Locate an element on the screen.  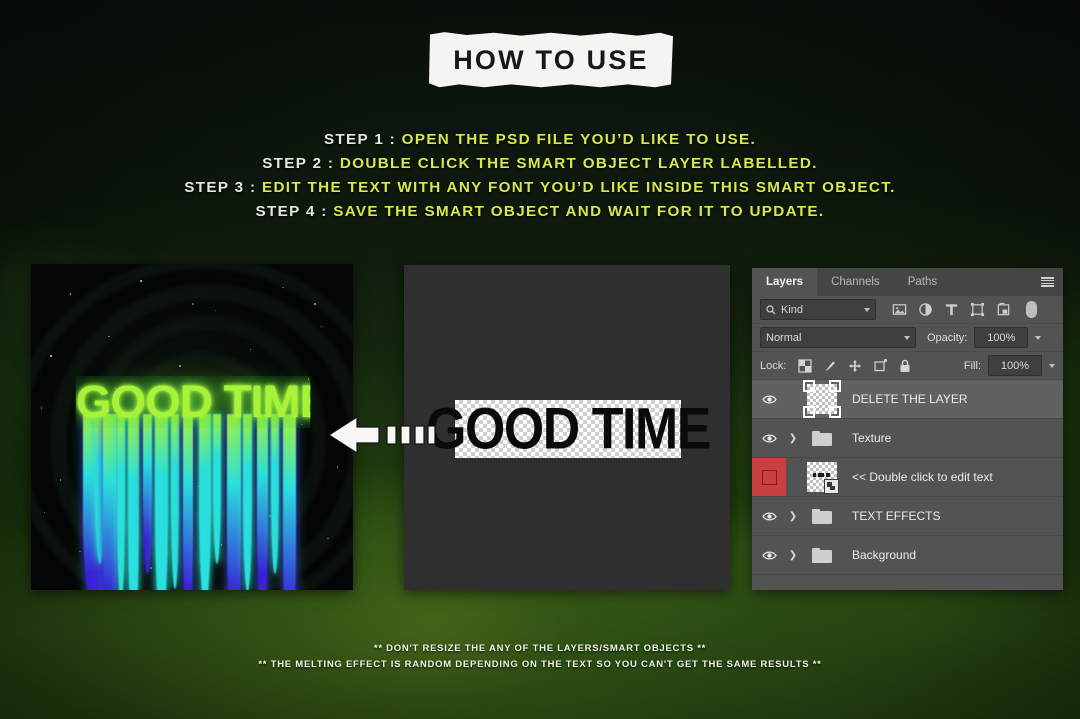
image-filter-icon is located at coordinates (899, 309).